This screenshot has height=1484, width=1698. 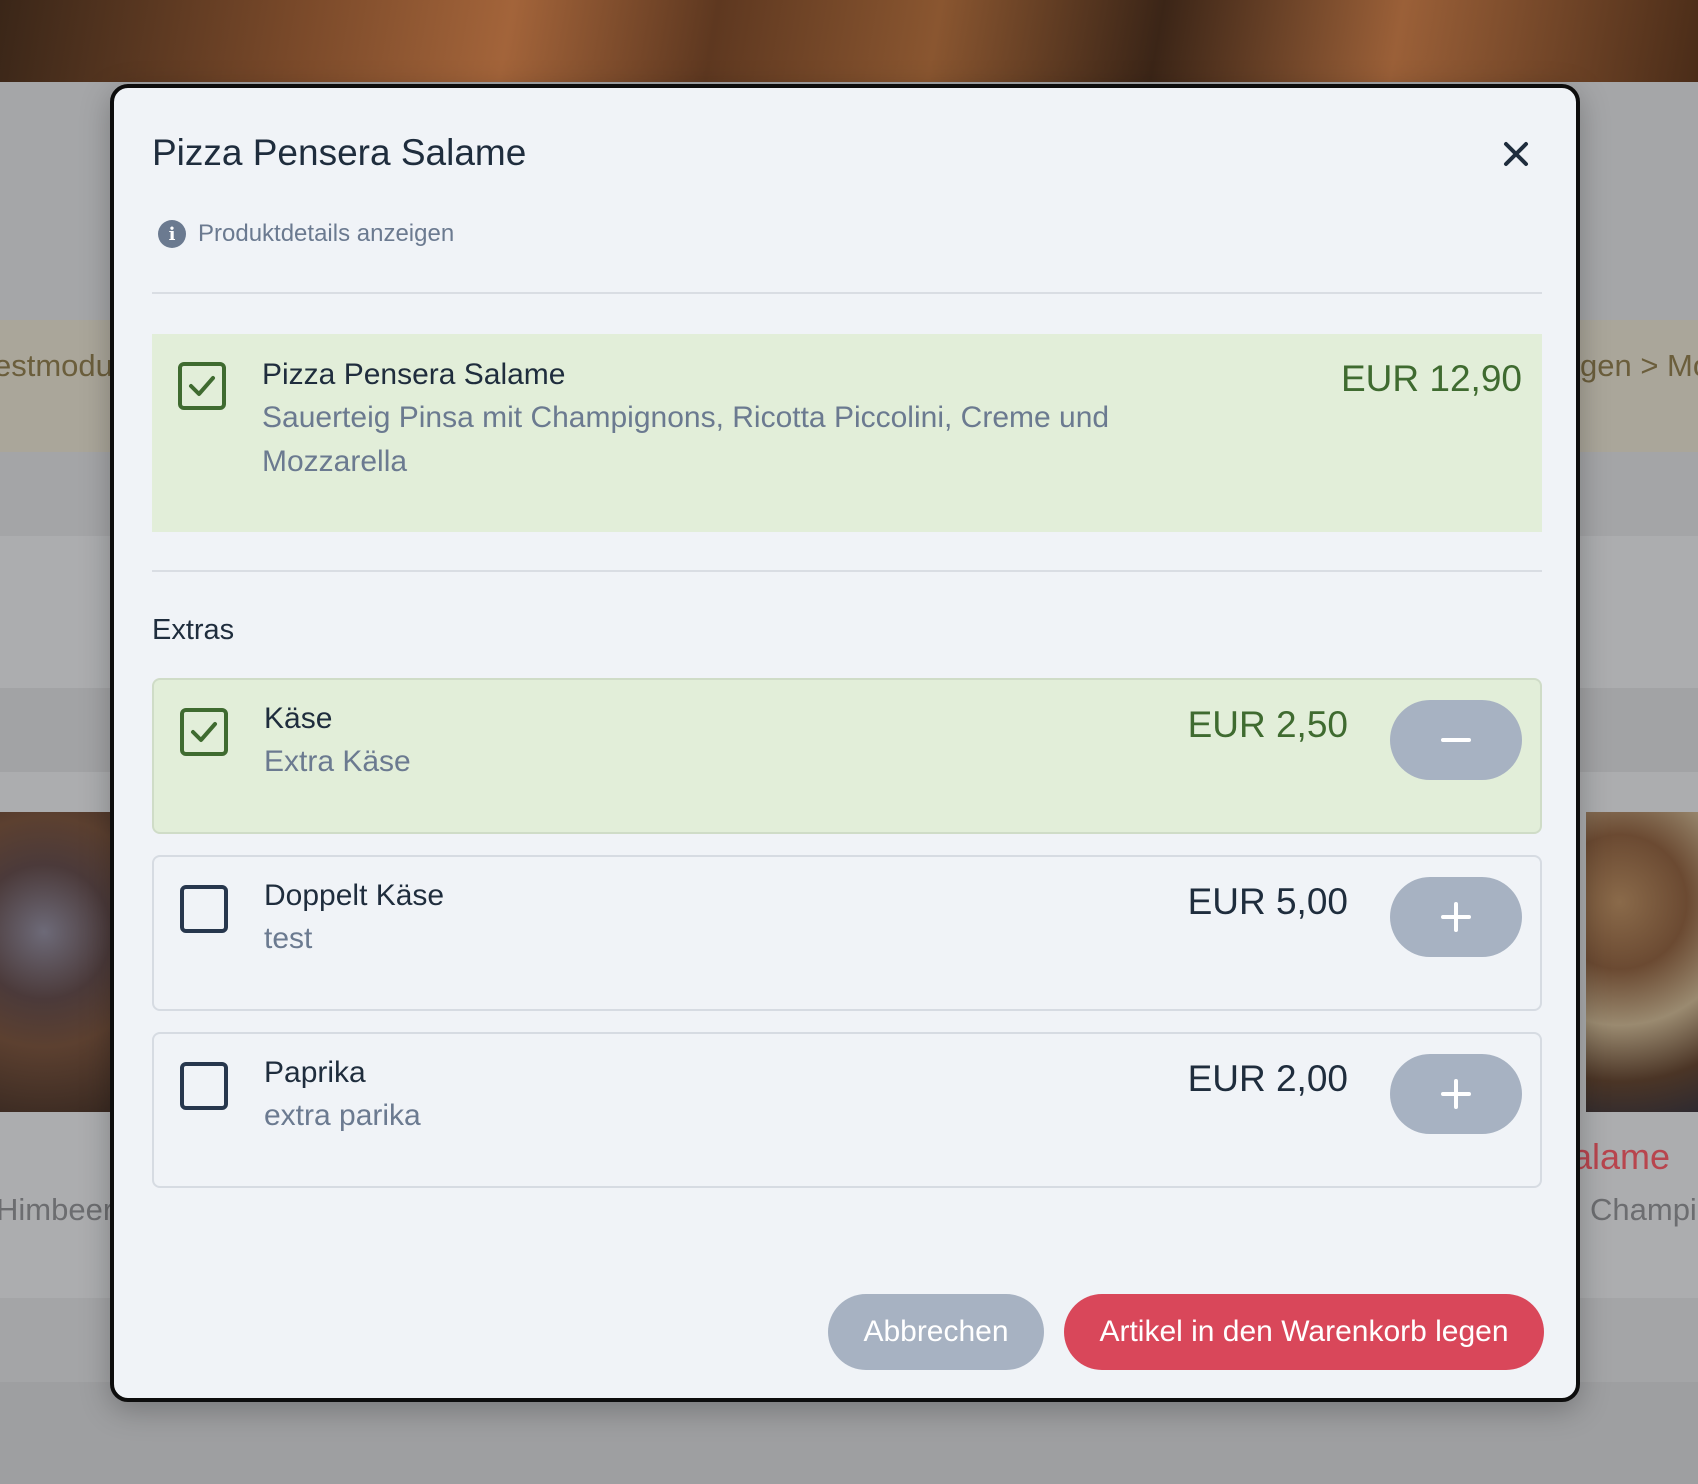 What do you see at coordinates (1304, 1332) in the screenshot?
I see `add-to-cart-button: Artikel in den Warenkorb legen` at bounding box center [1304, 1332].